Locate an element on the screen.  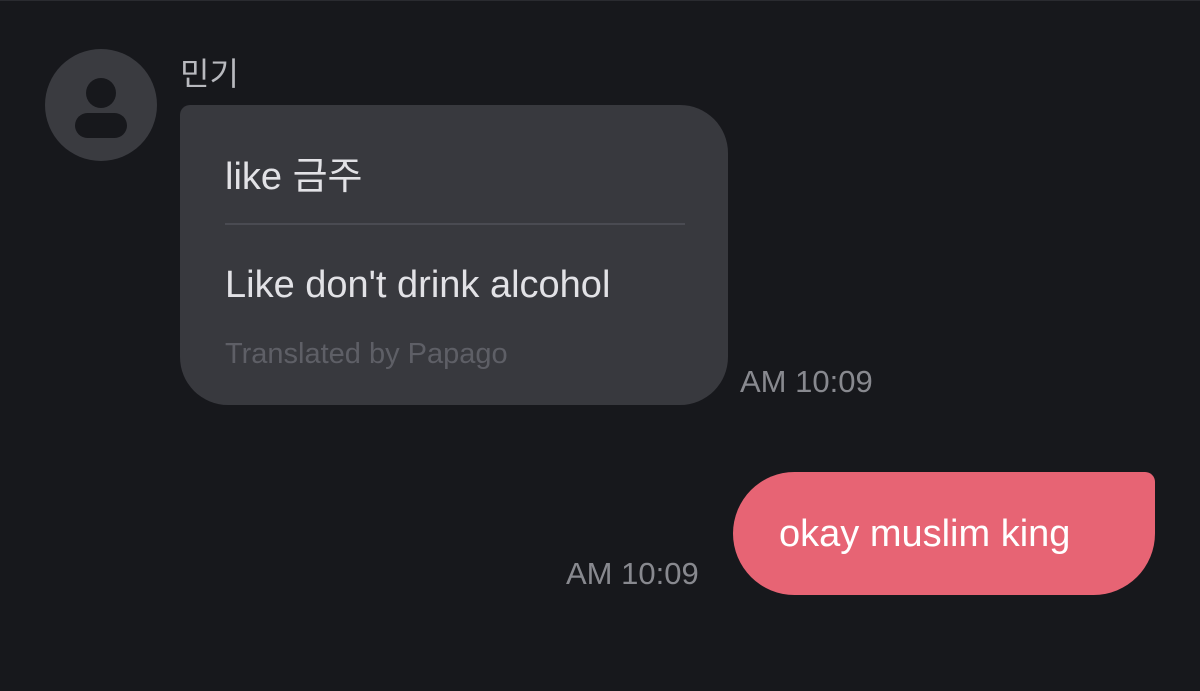
sender-avatar is located at coordinates (101, 105).